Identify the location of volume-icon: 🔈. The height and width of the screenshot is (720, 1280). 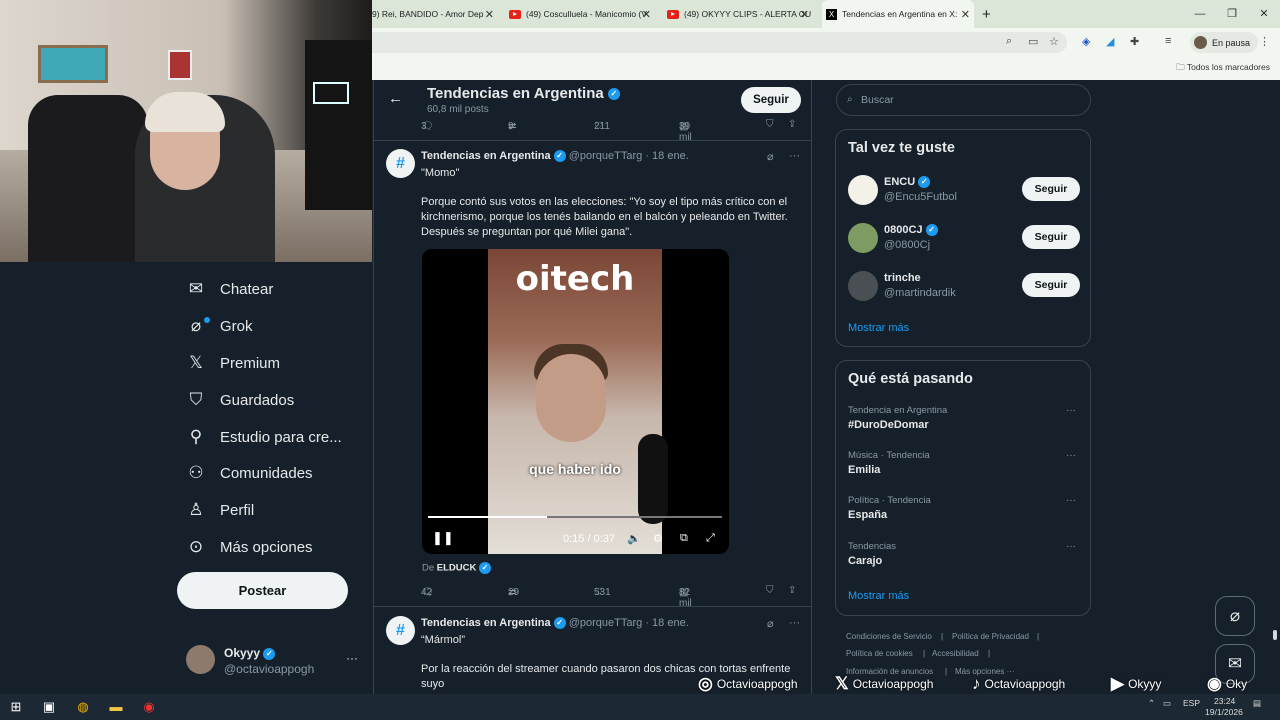
(634, 538).